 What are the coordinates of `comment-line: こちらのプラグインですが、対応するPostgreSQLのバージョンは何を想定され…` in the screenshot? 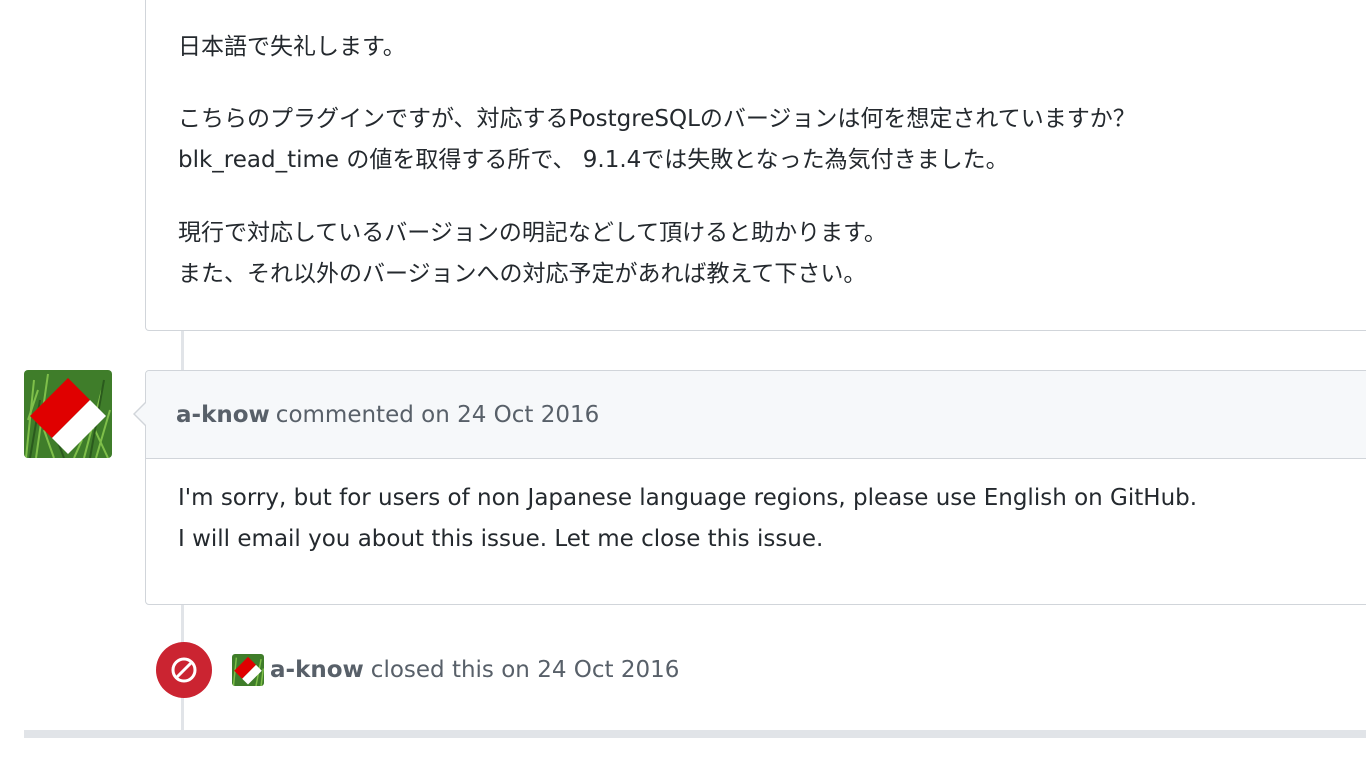 It's located at (657, 119).